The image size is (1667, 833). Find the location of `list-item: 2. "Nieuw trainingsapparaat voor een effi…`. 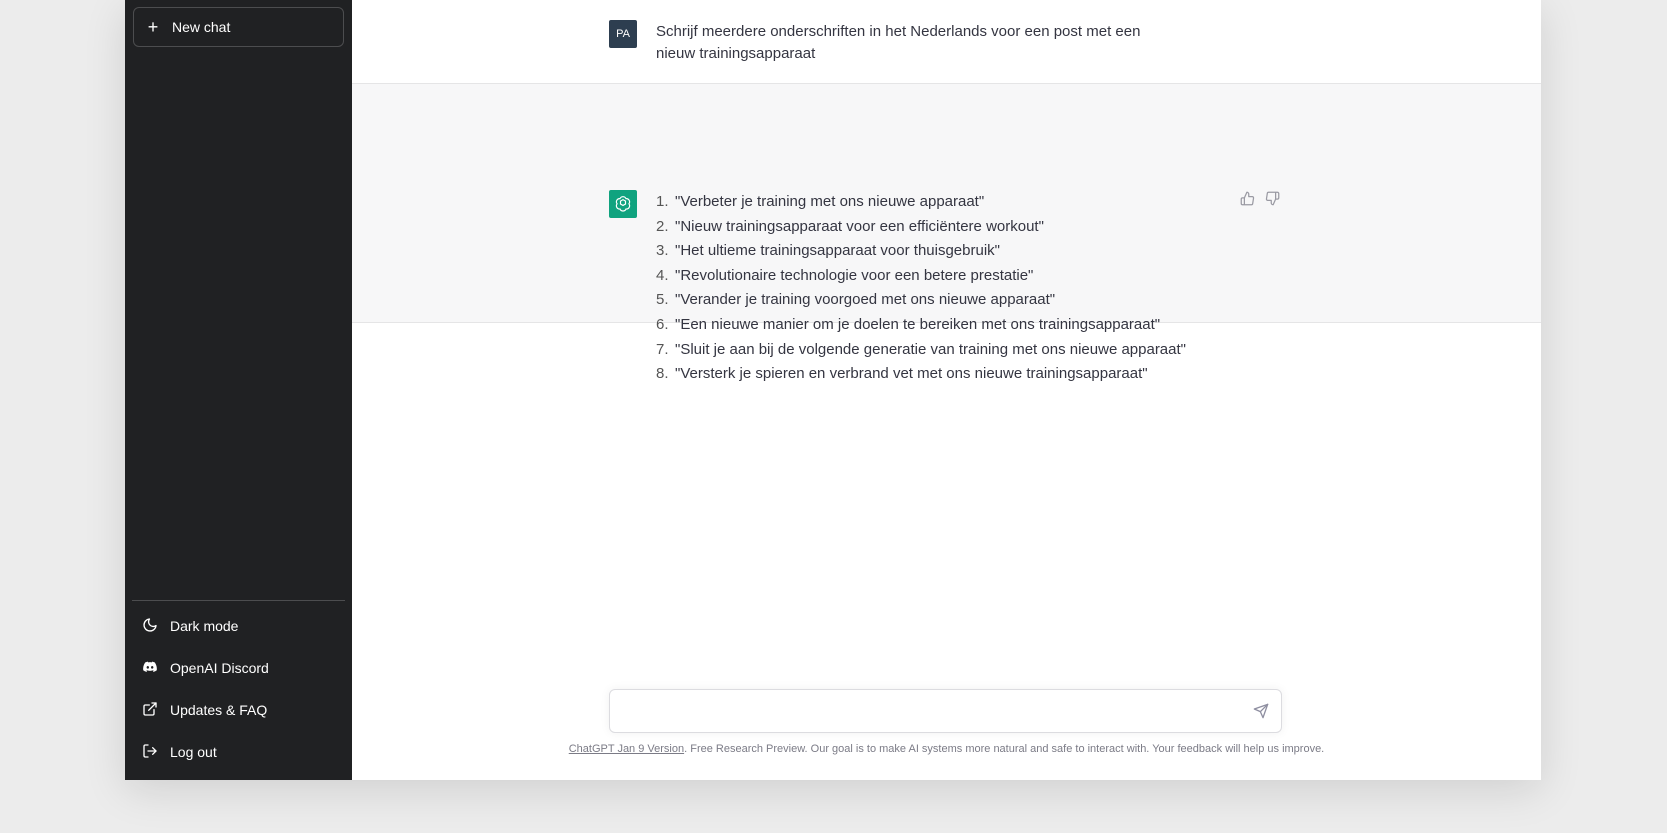

list-item: 2. "Nieuw trainingsapparaat voor een effi… is located at coordinates (850, 226).